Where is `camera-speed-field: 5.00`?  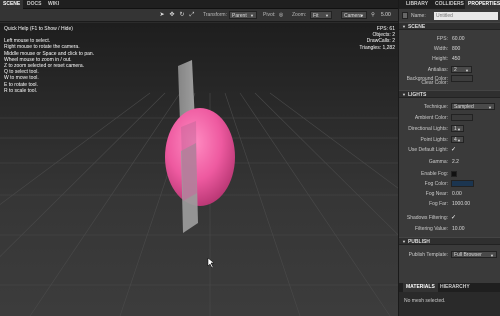
camera-speed-field: 5.00 is located at coordinates (387, 15).